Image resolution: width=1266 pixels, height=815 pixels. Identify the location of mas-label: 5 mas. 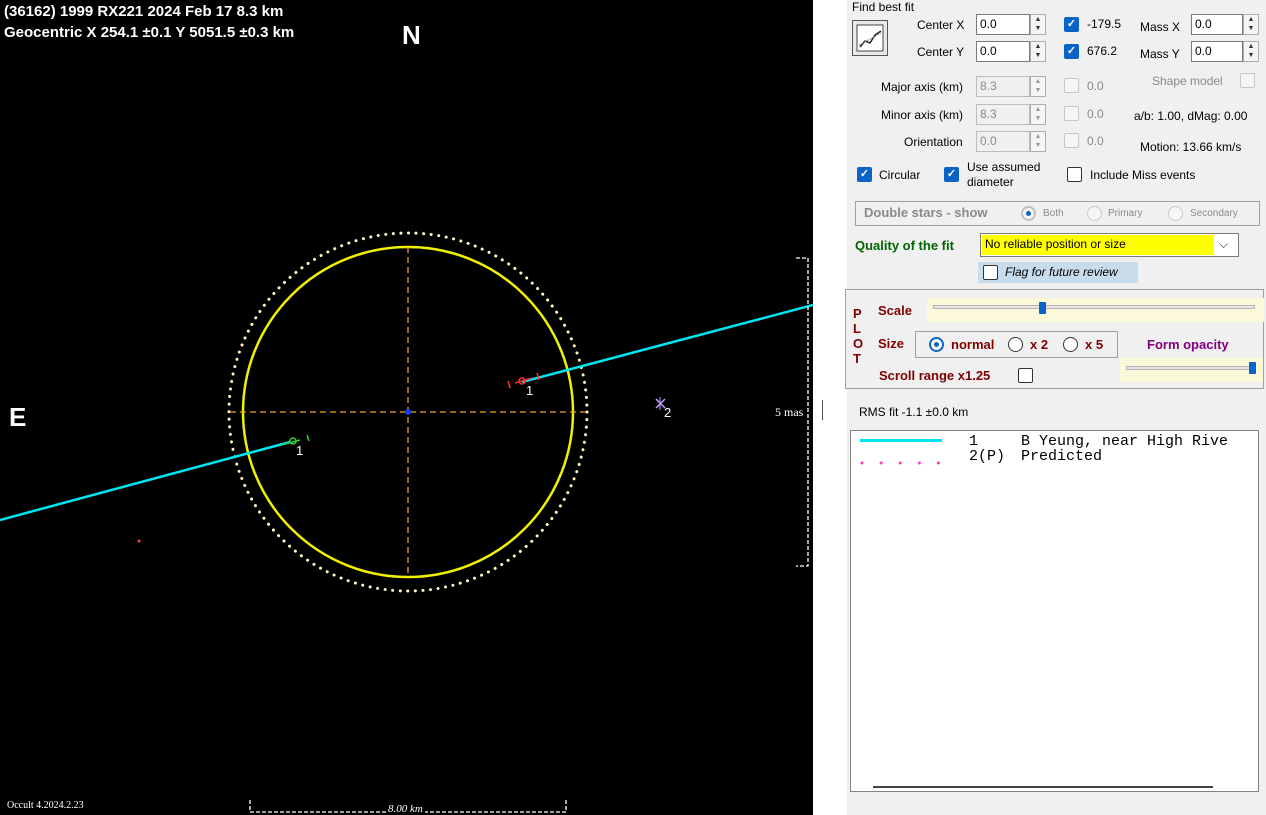
(789, 412).